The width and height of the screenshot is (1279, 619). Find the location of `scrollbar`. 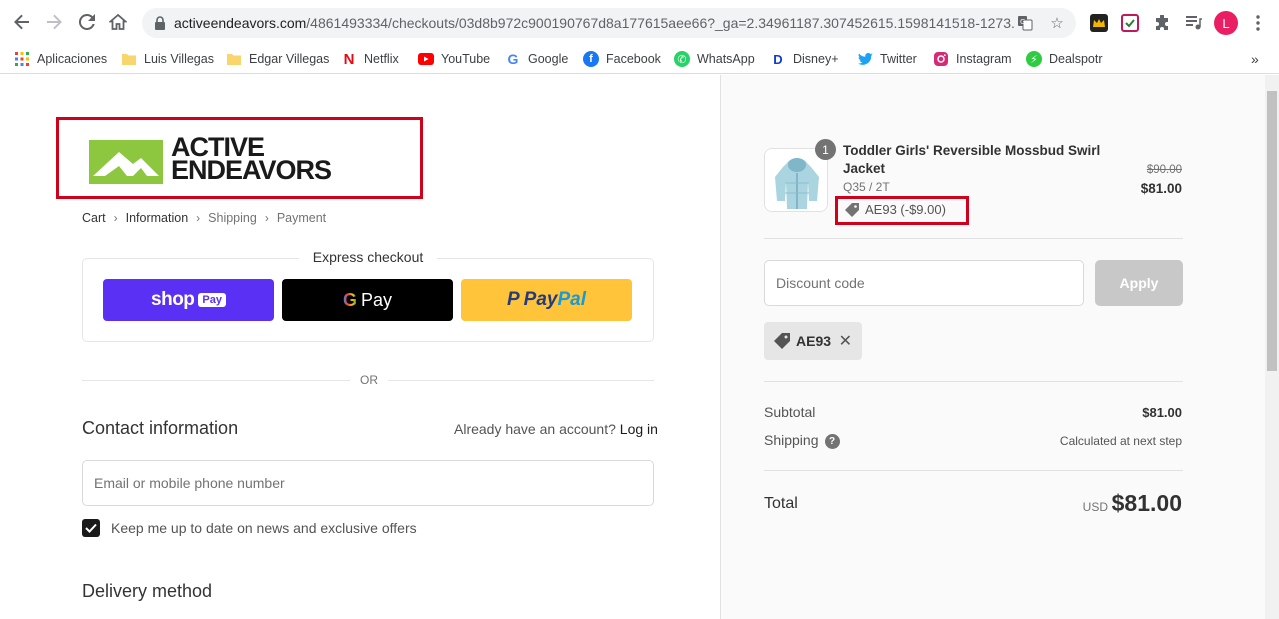

scrollbar is located at coordinates (1272, 347).